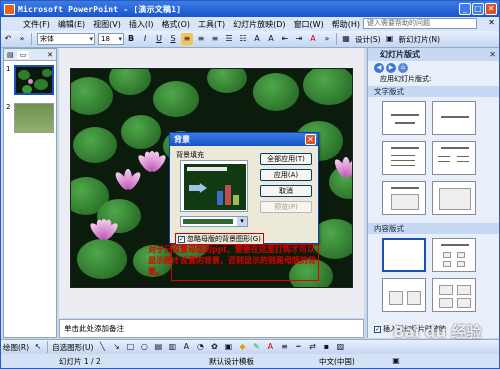  What do you see at coordinates (491, 9) in the screenshot?
I see `close-button: ✕` at bounding box center [491, 9].